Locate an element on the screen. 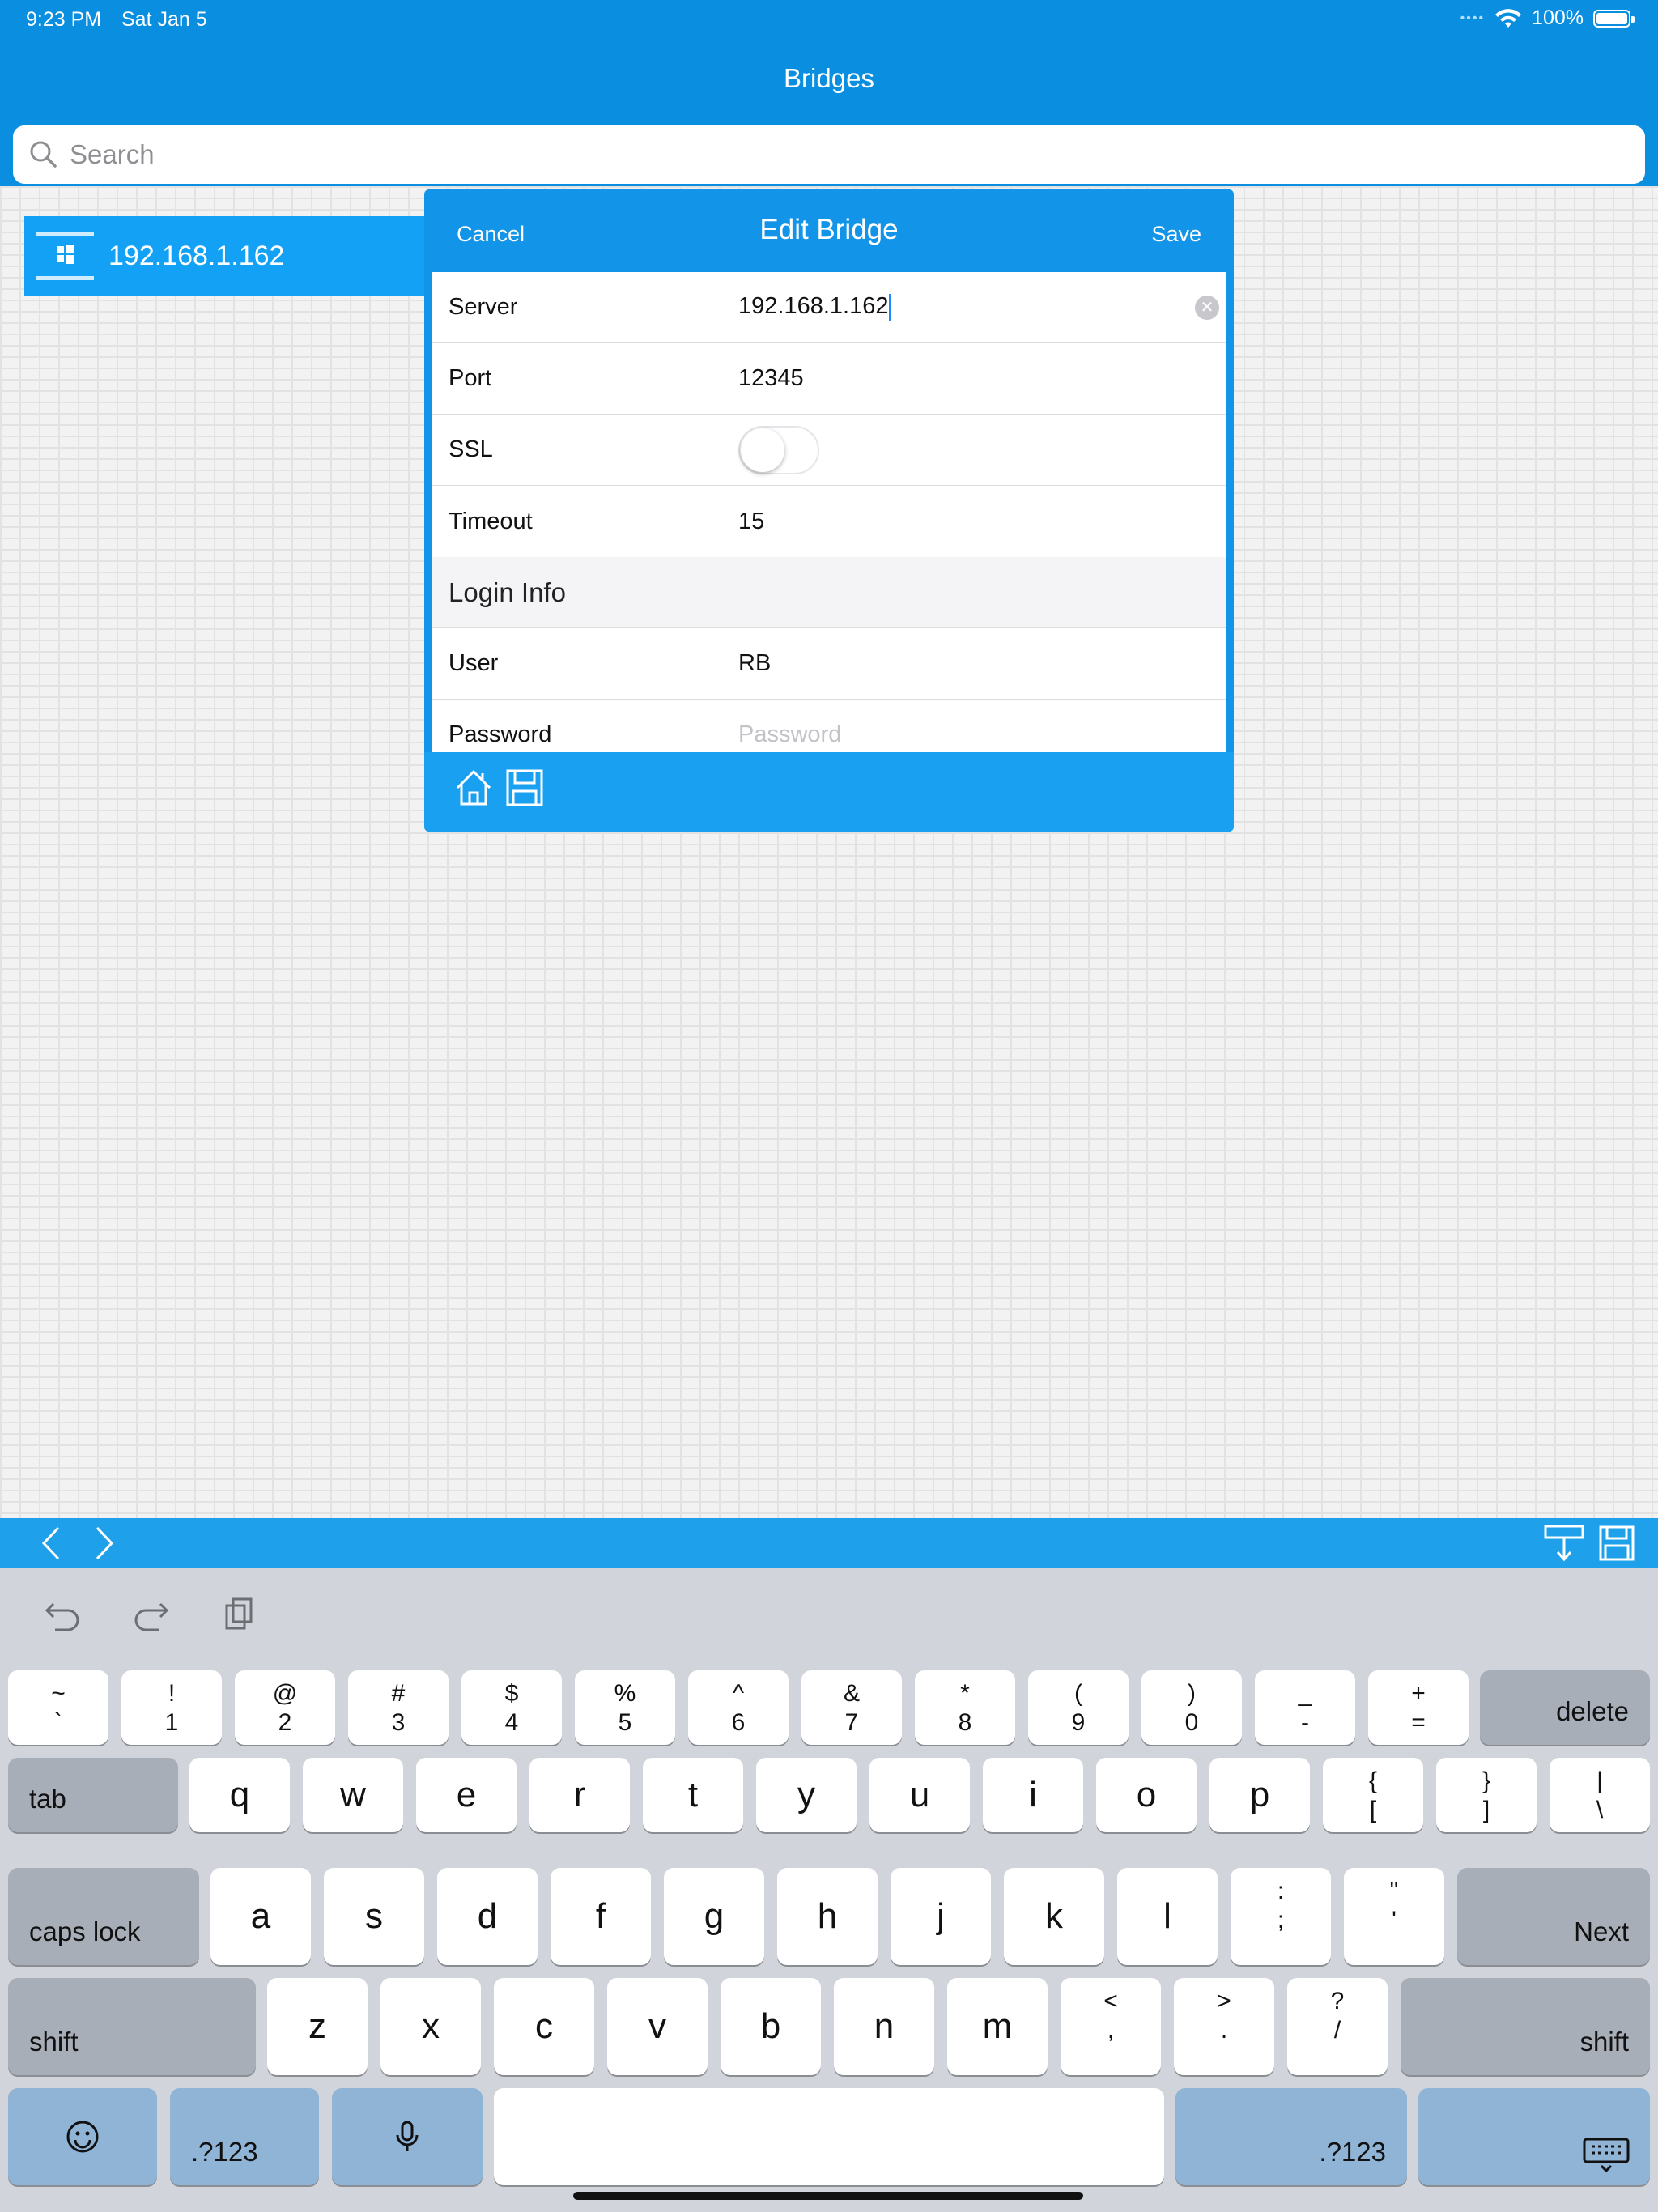 The height and width of the screenshot is (2212, 1658). hide-keyboard-key is located at coordinates (1534, 2136).